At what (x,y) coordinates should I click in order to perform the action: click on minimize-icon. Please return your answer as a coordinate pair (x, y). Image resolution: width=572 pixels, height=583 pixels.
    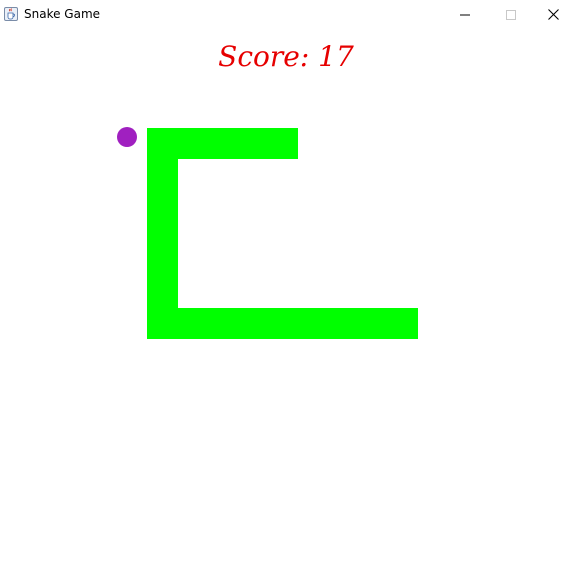
    Looking at the image, I should click on (465, 14).